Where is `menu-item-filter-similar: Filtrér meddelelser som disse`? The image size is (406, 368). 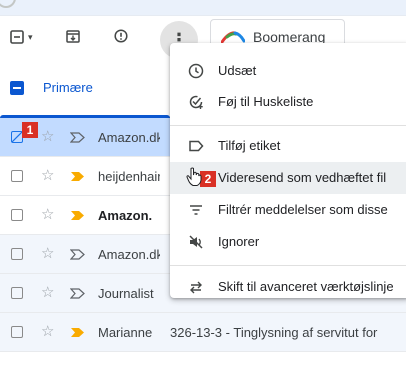 menu-item-filter-similar: Filtrér meddelelser som disse is located at coordinates (288, 210).